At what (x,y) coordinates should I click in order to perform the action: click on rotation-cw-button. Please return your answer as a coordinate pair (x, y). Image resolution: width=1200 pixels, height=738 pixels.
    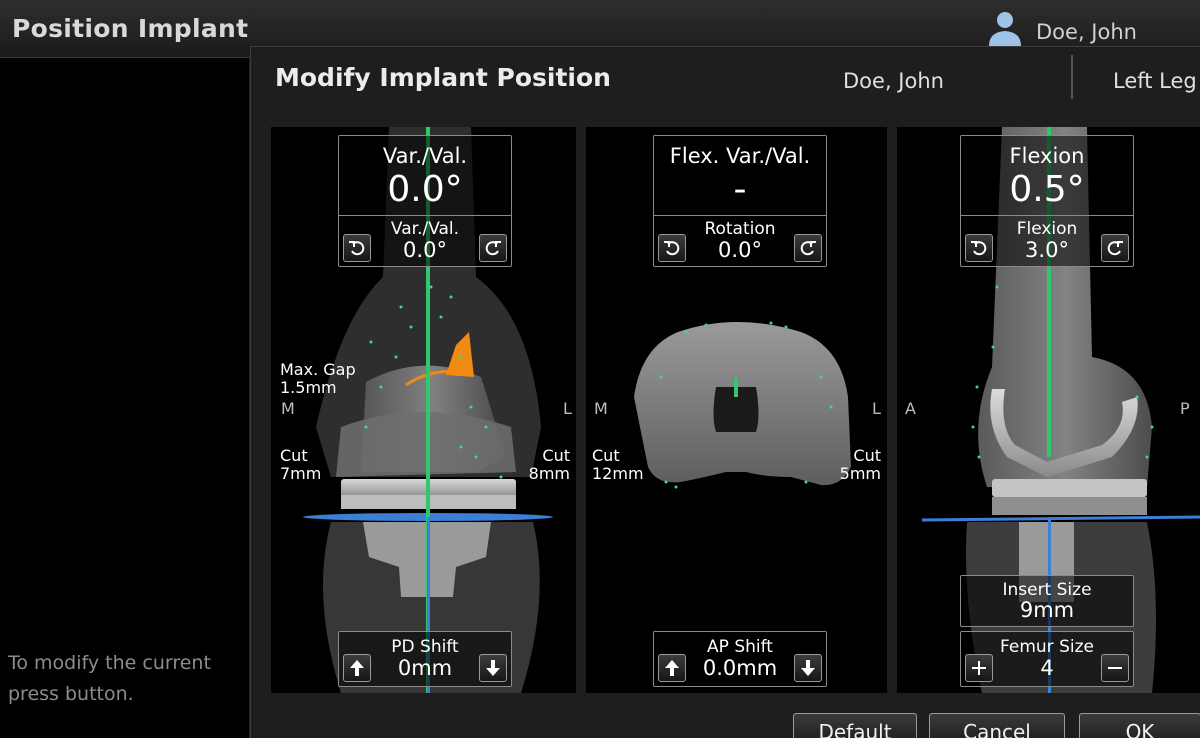
    Looking at the image, I should click on (808, 248).